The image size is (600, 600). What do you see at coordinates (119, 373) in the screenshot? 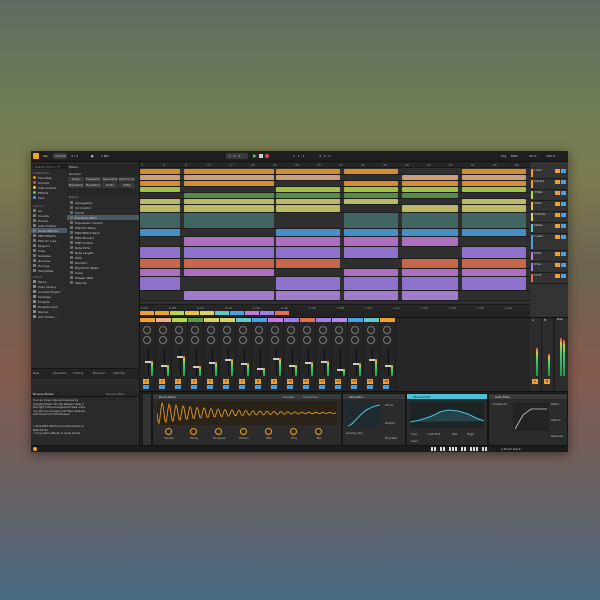
I see `preview-option: Velocity` at bounding box center [119, 373].